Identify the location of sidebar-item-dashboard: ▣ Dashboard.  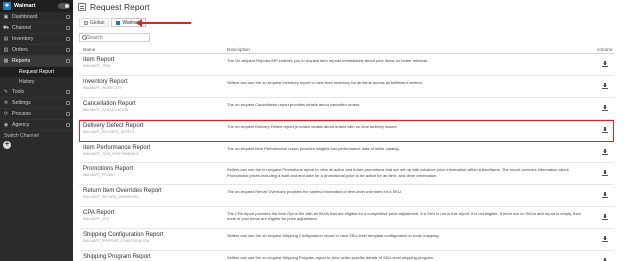
(36, 17).